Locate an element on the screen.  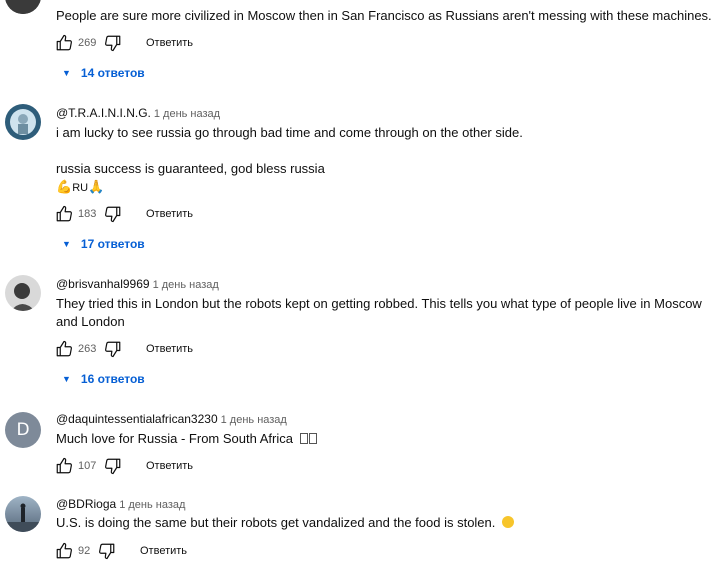
comment-actions: 269 Ответить is located at coordinates (124, 43).